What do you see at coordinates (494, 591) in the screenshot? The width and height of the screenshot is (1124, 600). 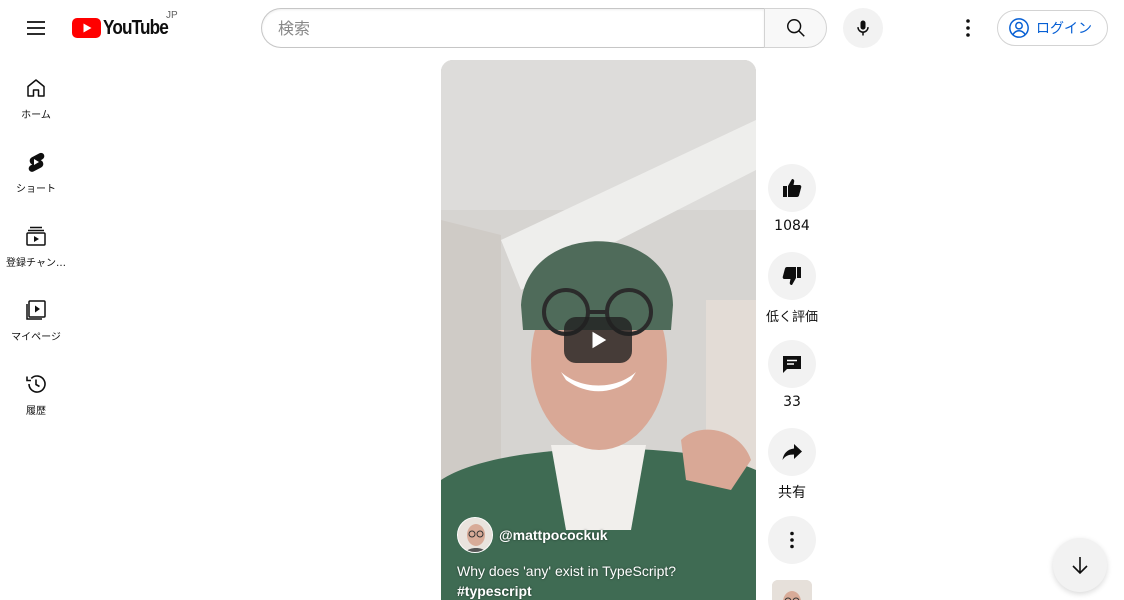 I see `hashtag-link: #typescript` at bounding box center [494, 591].